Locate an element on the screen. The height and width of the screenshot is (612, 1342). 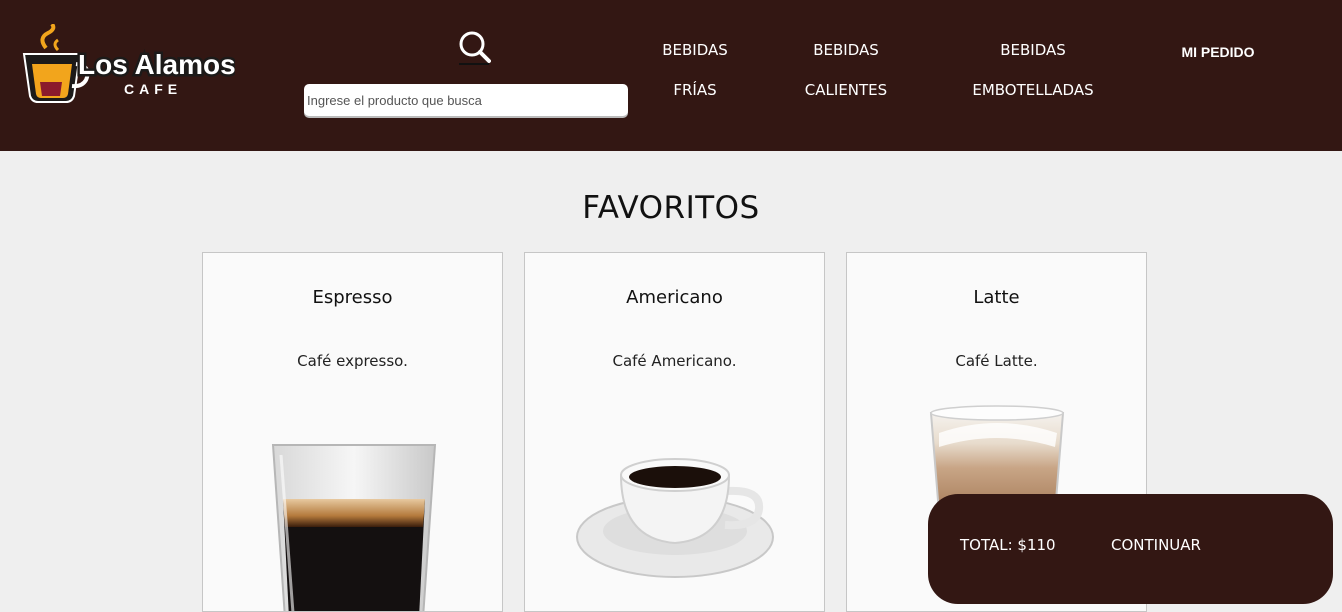
los-alamos-cafe-logo: Los Alamos Los Alamos CAFE is located at coordinates (124, 64).